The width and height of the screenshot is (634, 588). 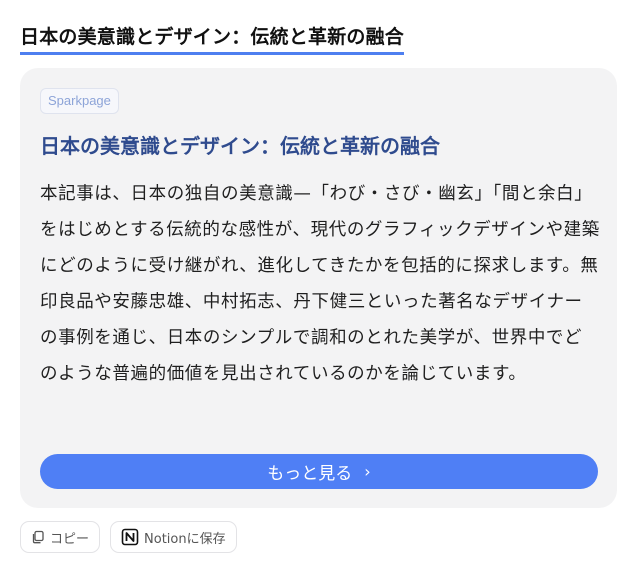 I want to click on notion-icon, so click(x=130, y=537).